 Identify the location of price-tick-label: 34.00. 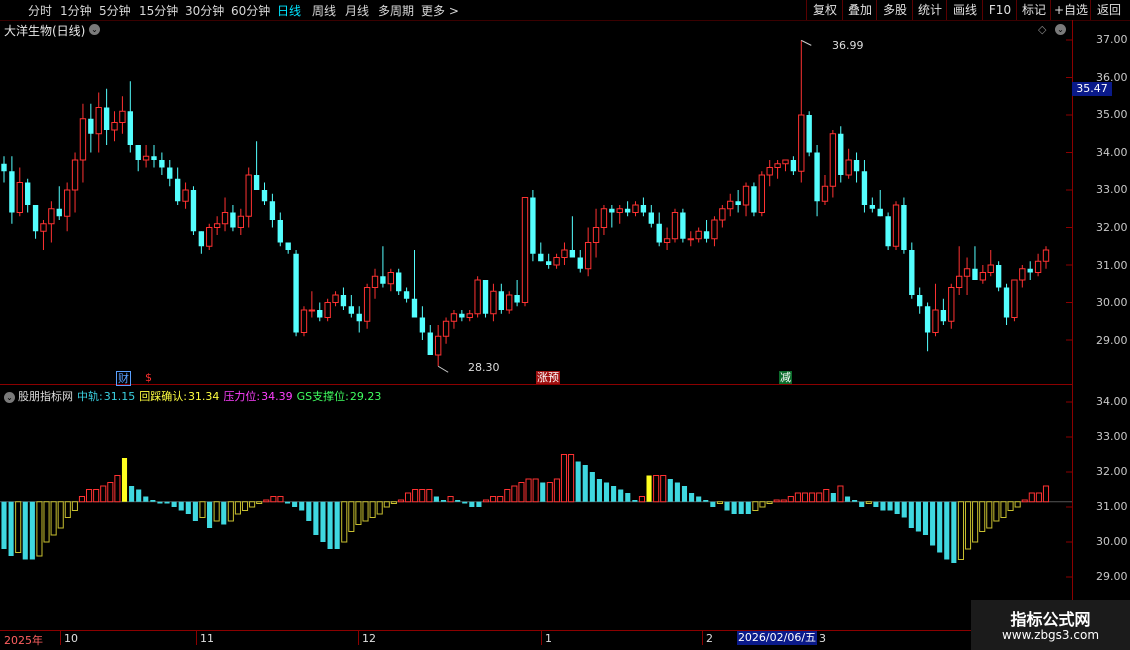
(1112, 152).